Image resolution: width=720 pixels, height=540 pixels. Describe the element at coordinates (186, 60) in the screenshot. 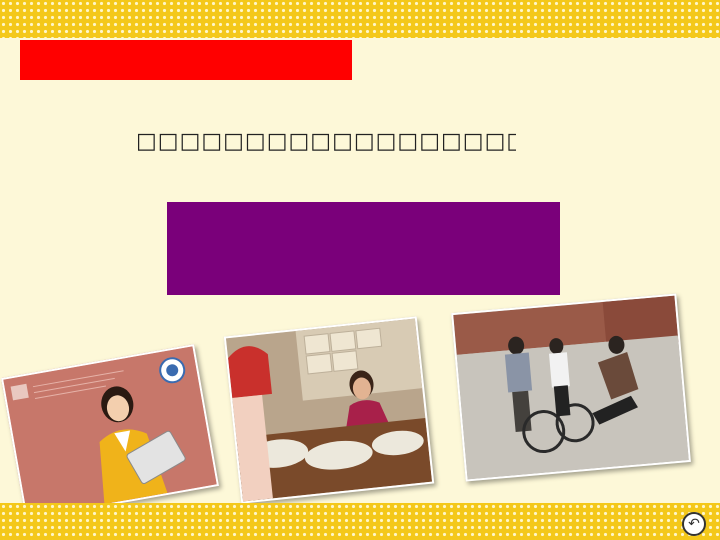

I see `red-title-bar` at that location.